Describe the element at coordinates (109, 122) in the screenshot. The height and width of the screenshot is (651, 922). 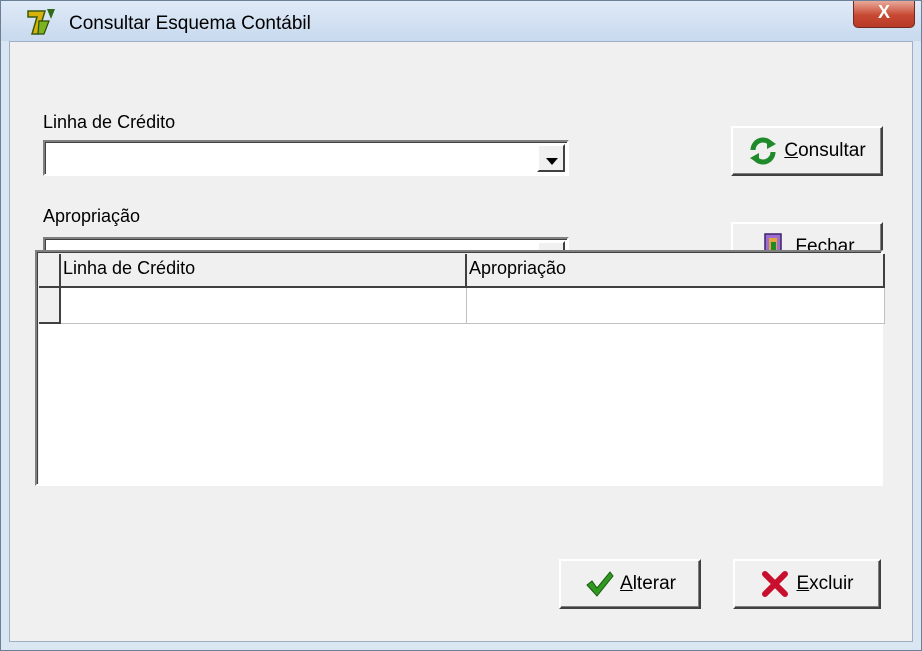
I see `linha-credito-label: Linha de Crédito` at that location.